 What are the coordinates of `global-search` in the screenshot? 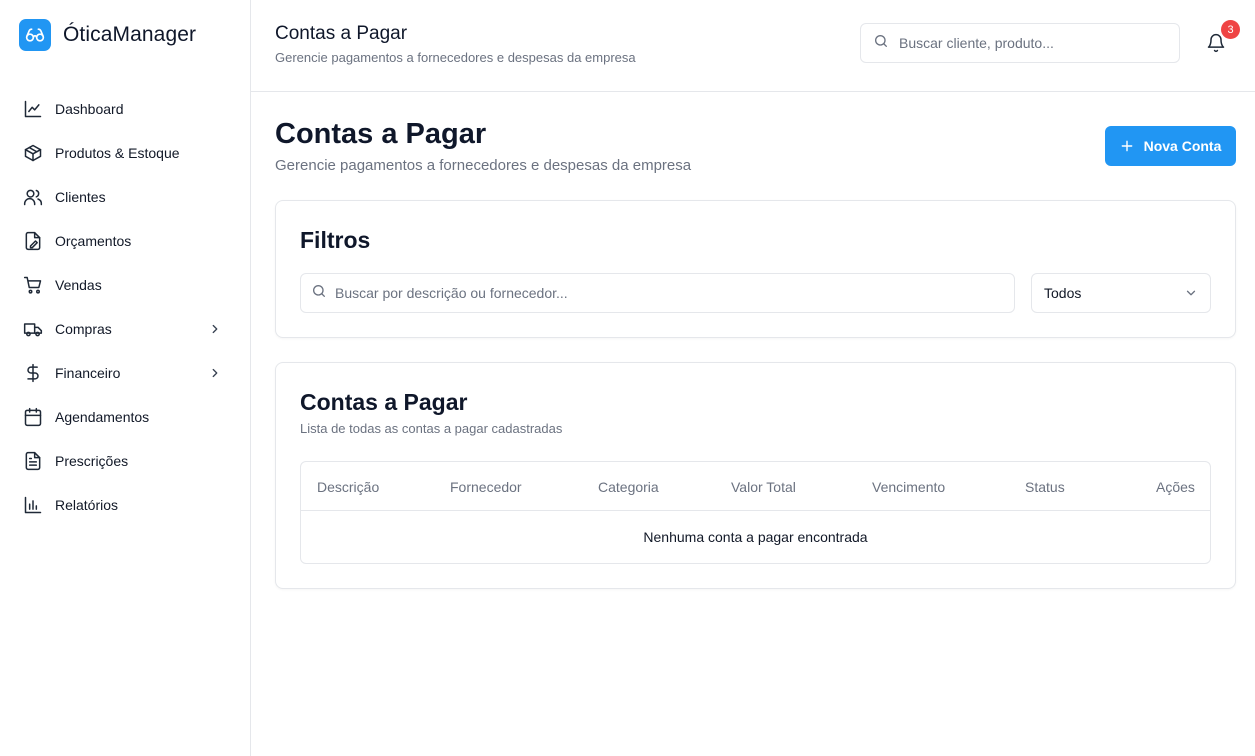 It's located at (1020, 43).